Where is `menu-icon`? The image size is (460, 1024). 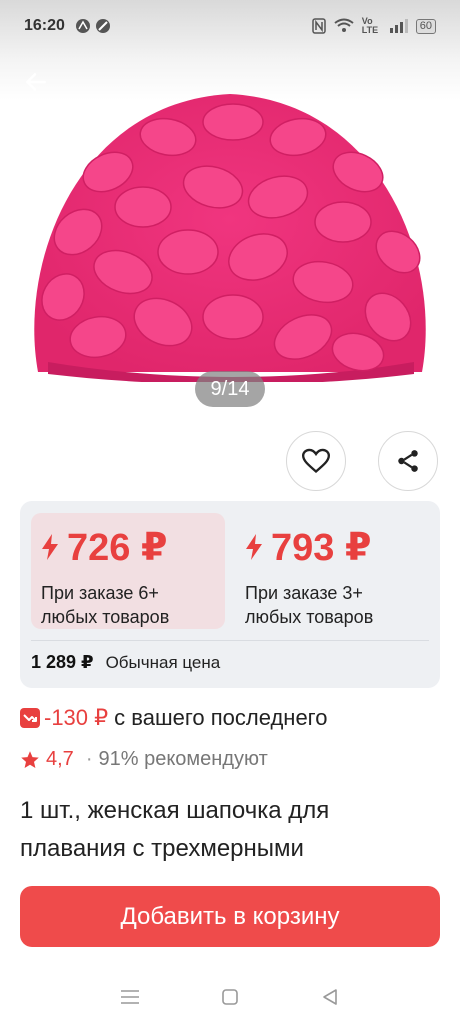
menu-icon is located at coordinates (130, 997).